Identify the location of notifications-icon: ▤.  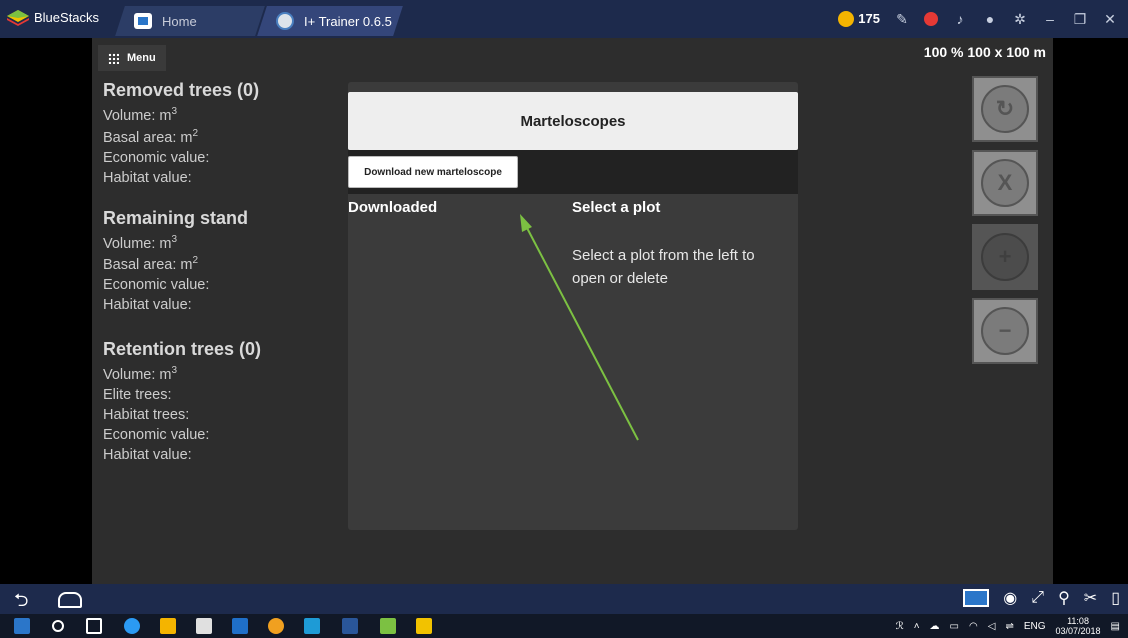
(1115, 626).